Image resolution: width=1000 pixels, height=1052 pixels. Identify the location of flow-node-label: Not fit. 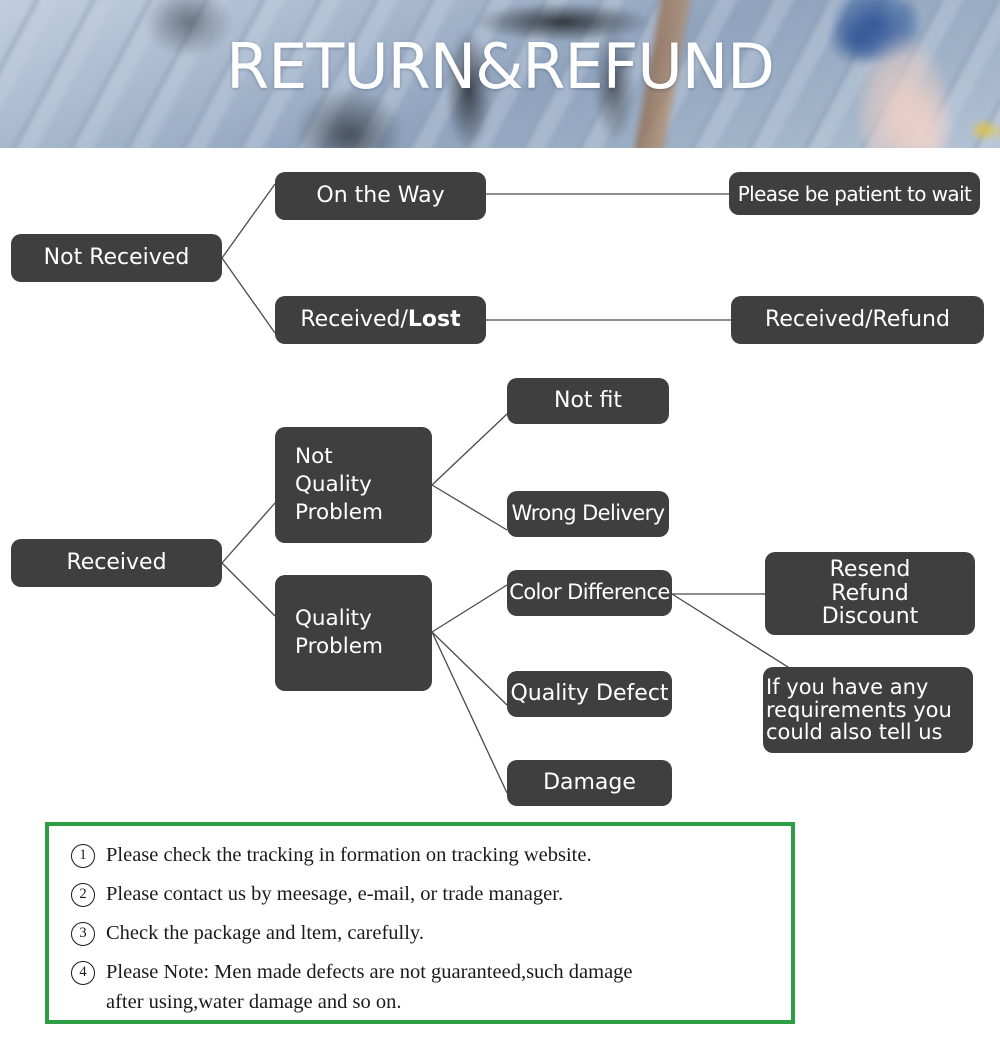
(588, 400).